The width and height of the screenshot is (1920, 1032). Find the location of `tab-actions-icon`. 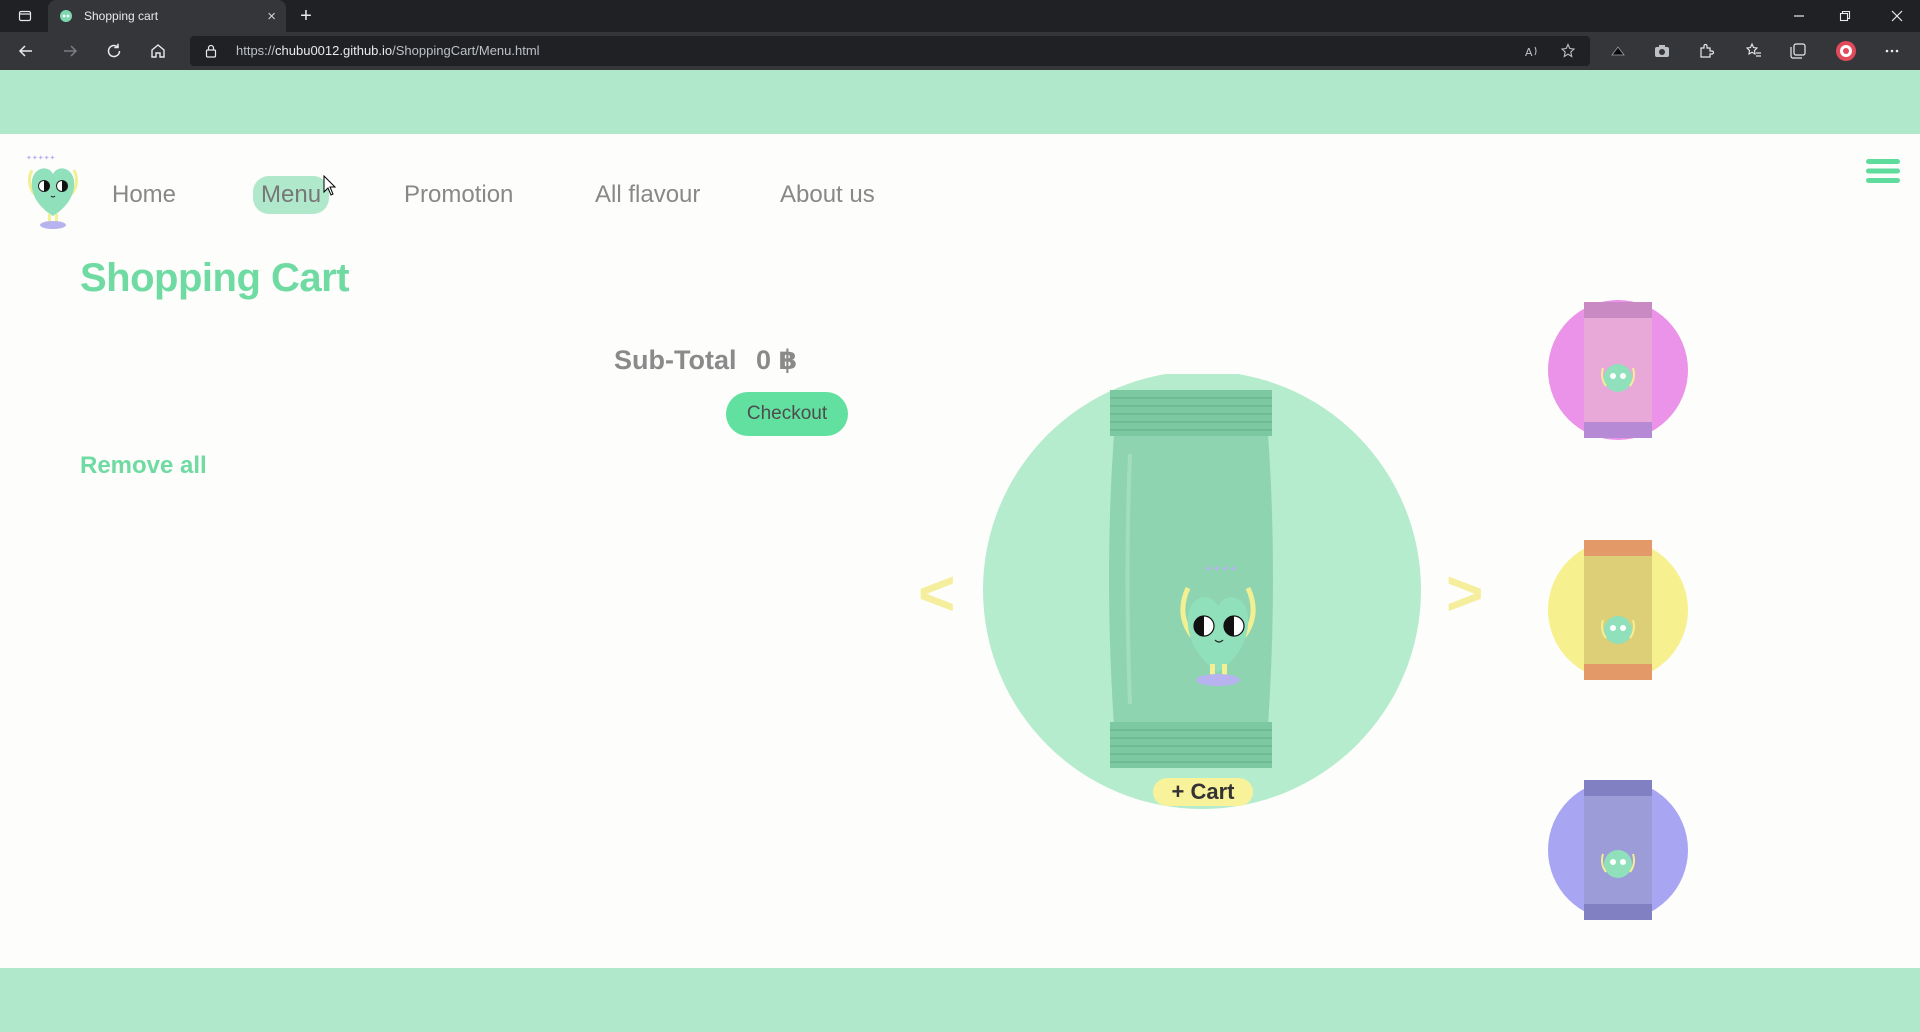

tab-actions-icon is located at coordinates (25, 16).